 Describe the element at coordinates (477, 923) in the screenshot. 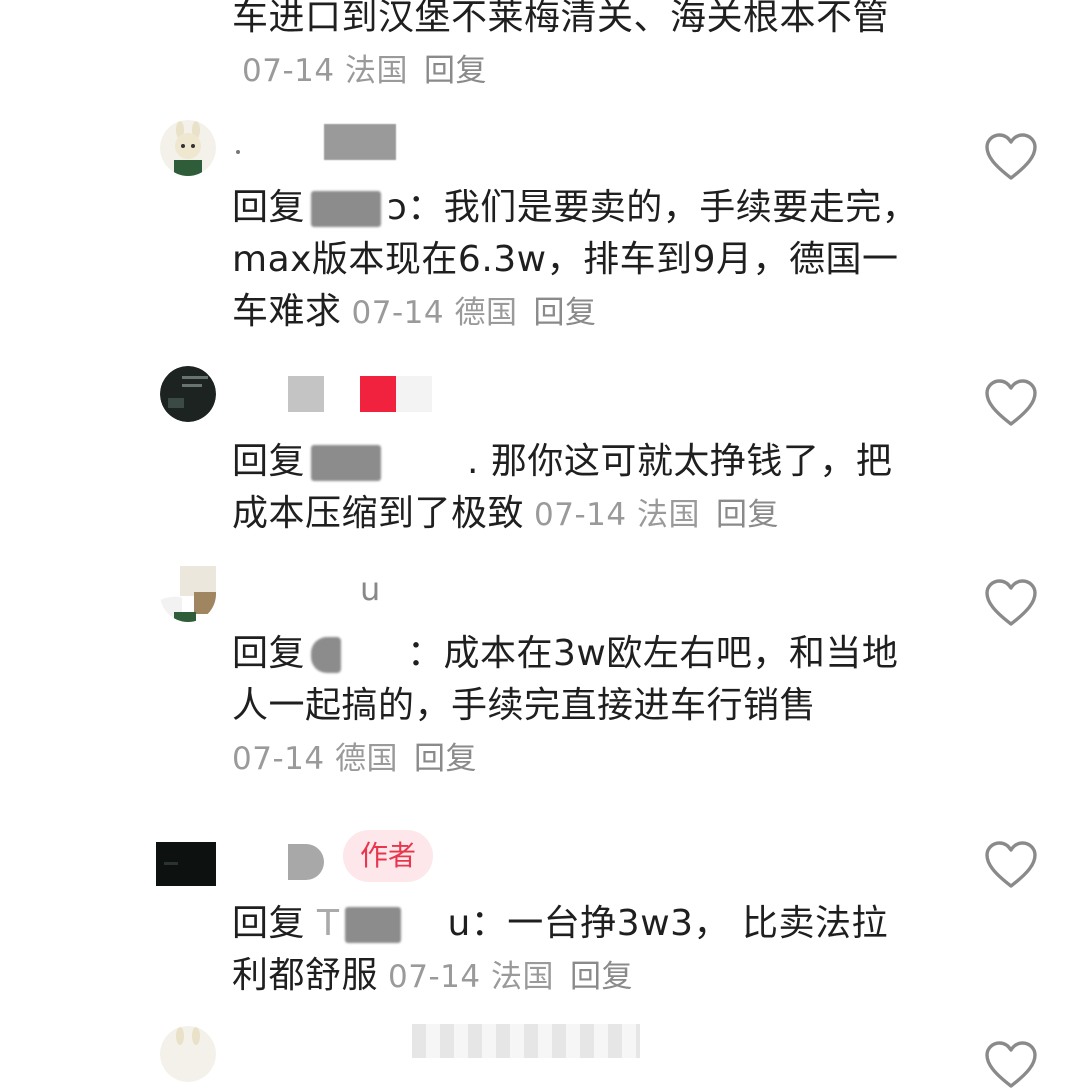

I see `reply-target: u：` at that location.